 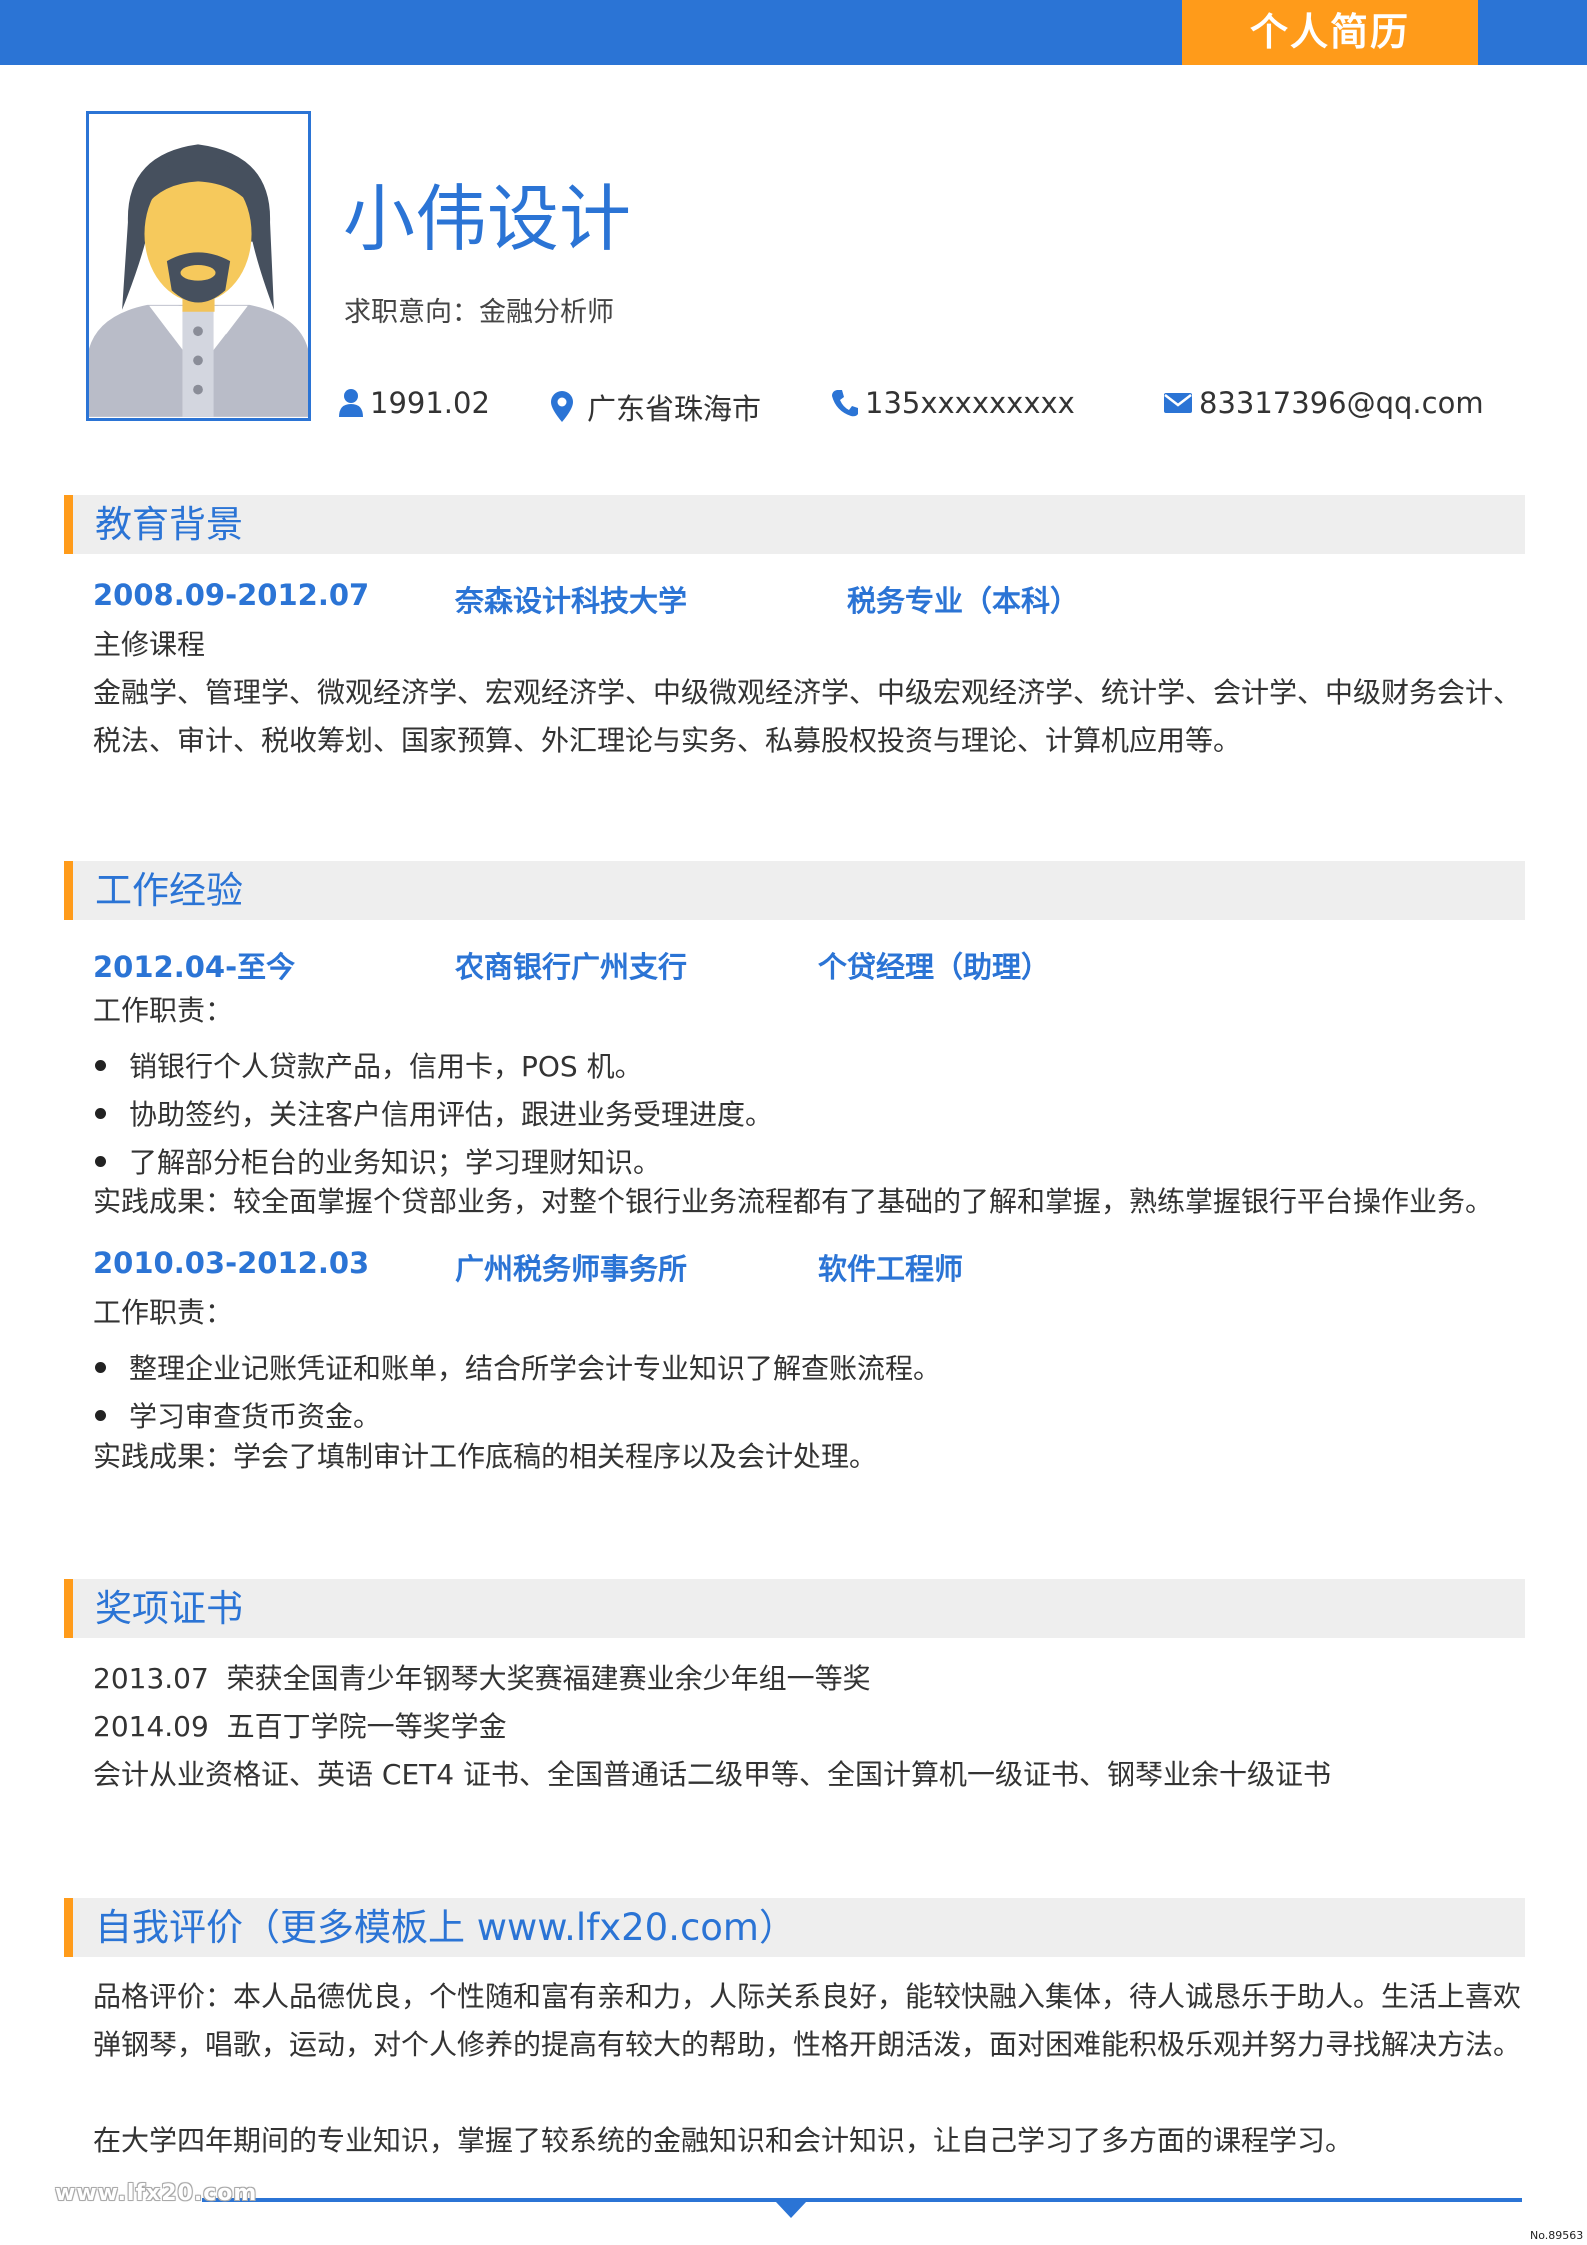 I want to click on doc-number: No.89563, so click(x=1557, y=2235).